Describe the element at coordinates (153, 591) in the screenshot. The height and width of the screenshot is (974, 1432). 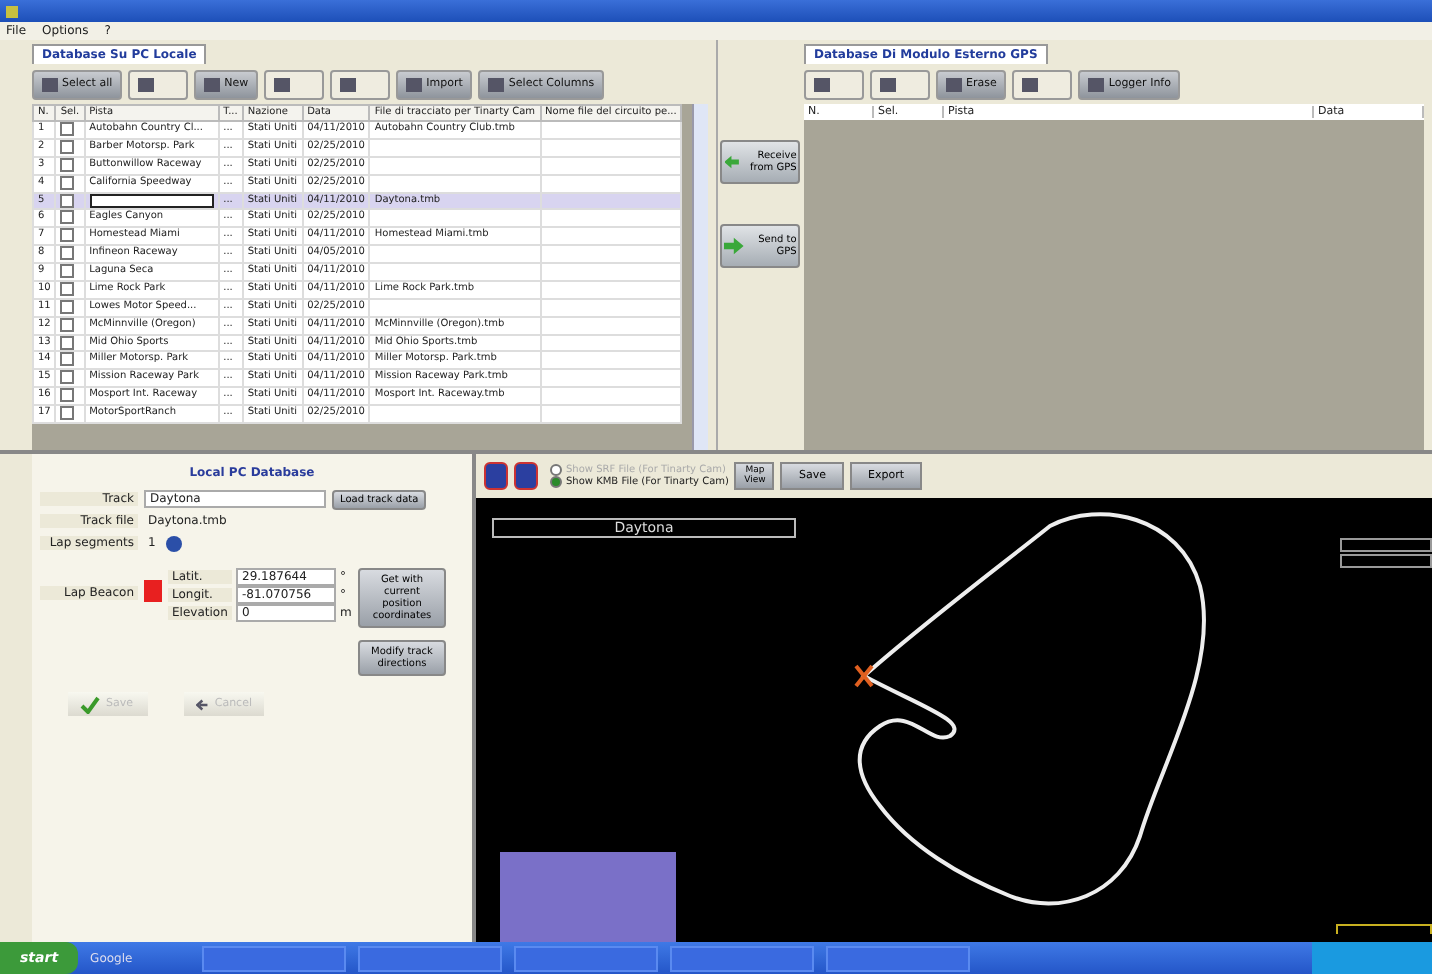
I see `beacon-swatch` at that location.